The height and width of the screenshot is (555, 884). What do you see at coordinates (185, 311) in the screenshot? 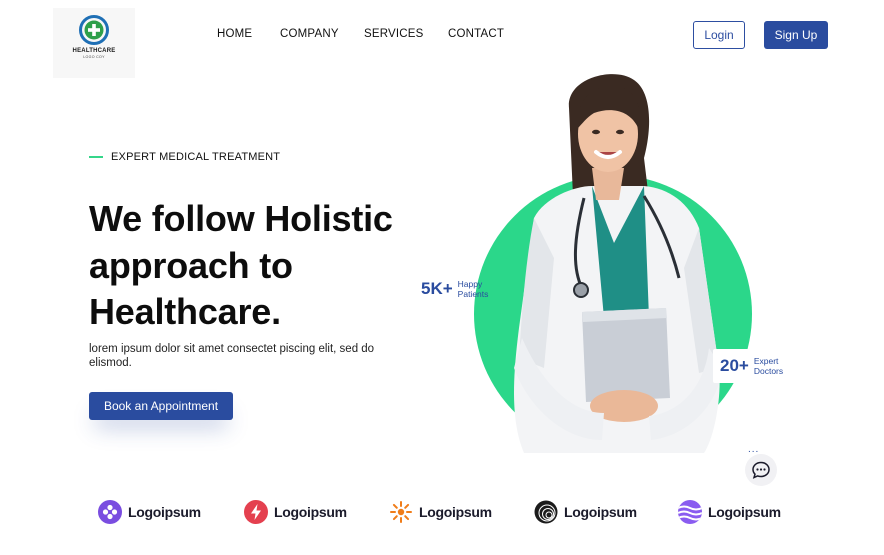
I see `headline-line-3: Healthcare.` at bounding box center [185, 311].